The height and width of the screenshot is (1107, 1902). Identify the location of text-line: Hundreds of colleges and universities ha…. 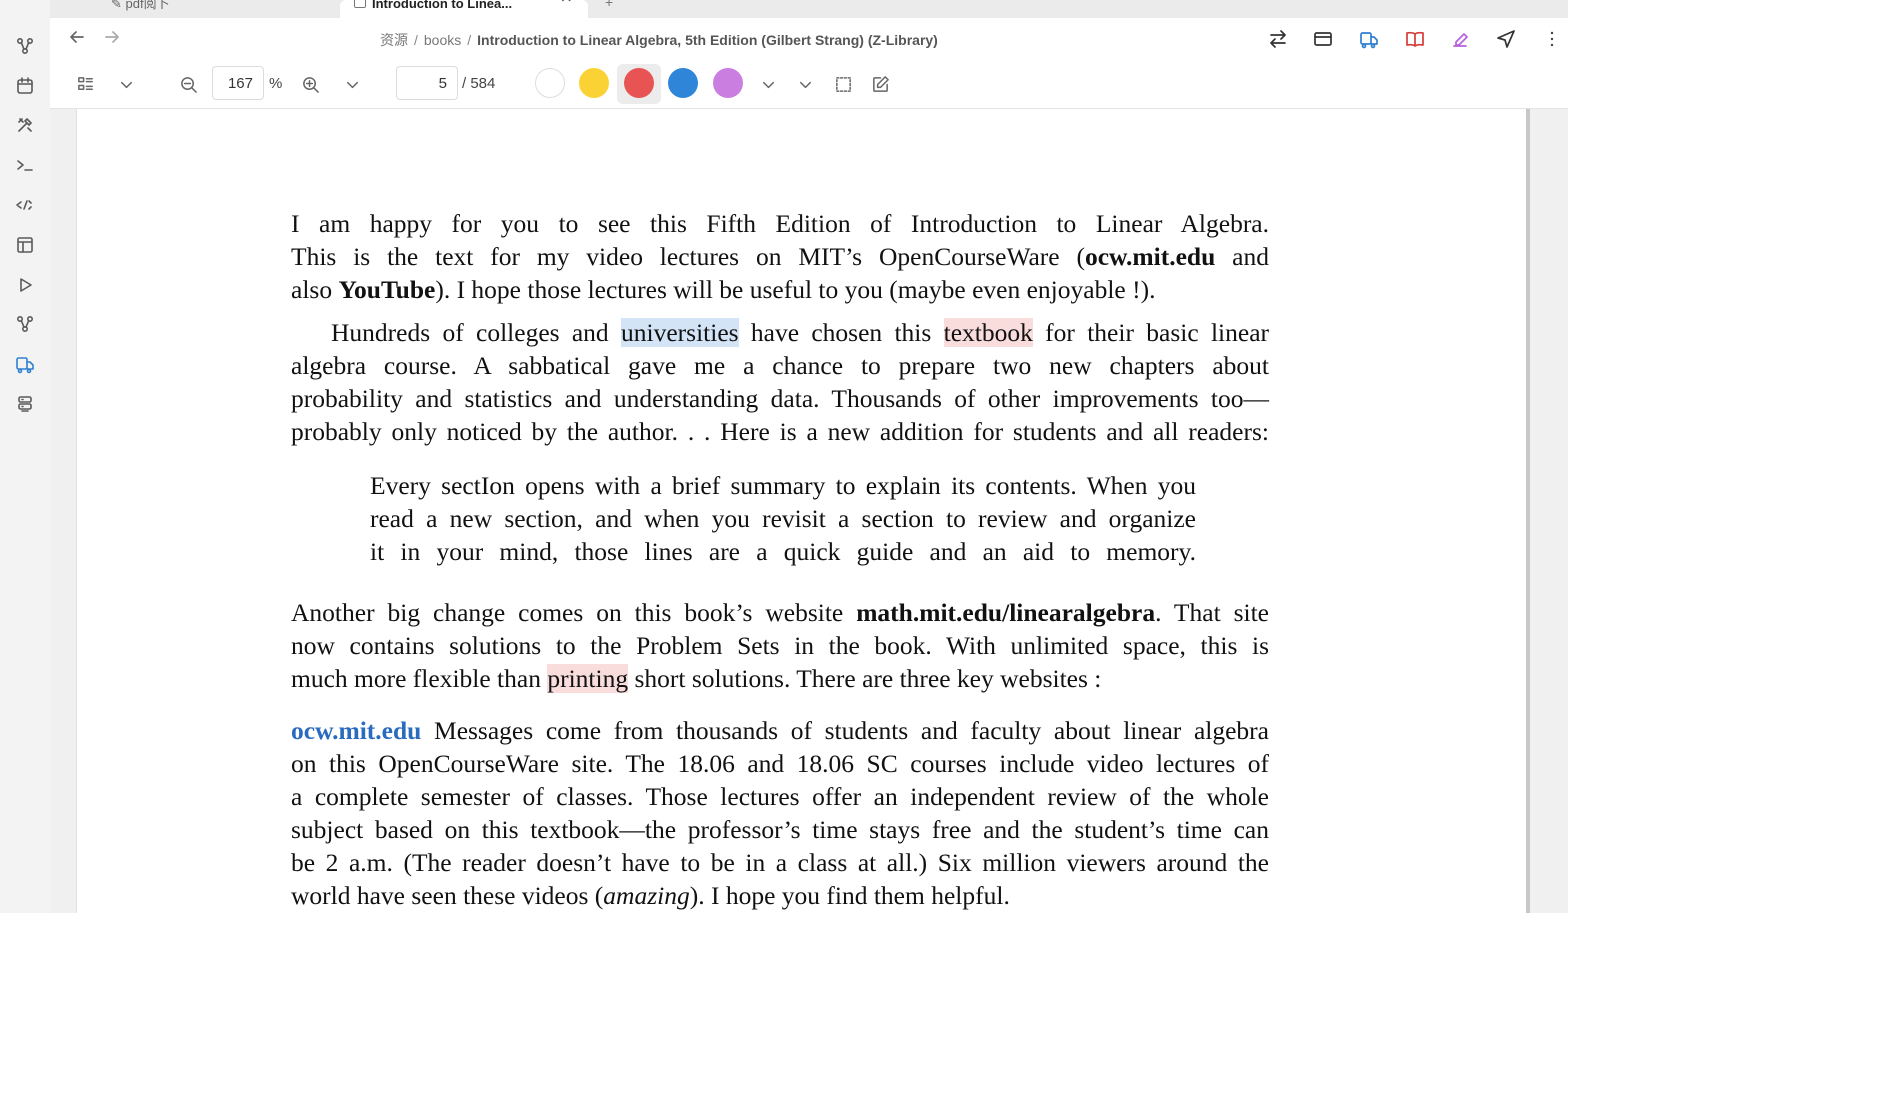
(800, 332).